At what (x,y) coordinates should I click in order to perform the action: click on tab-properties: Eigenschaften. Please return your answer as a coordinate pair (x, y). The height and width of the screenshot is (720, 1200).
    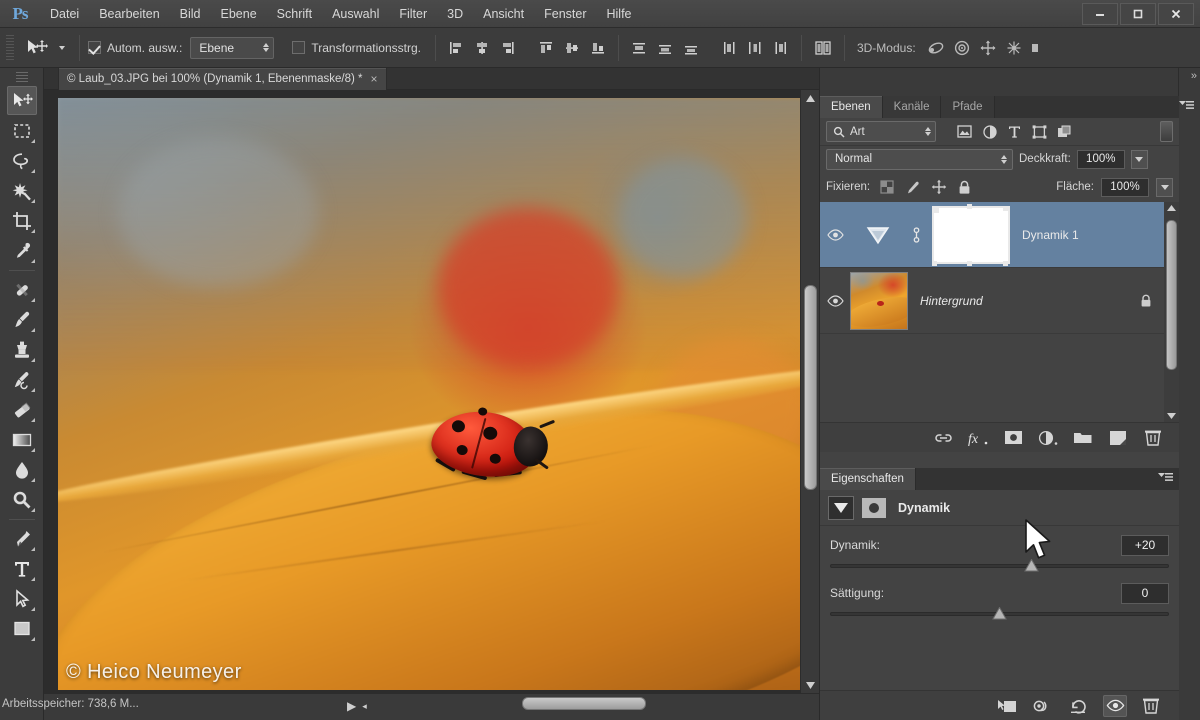
    Looking at the image, I should click on (868, 479).